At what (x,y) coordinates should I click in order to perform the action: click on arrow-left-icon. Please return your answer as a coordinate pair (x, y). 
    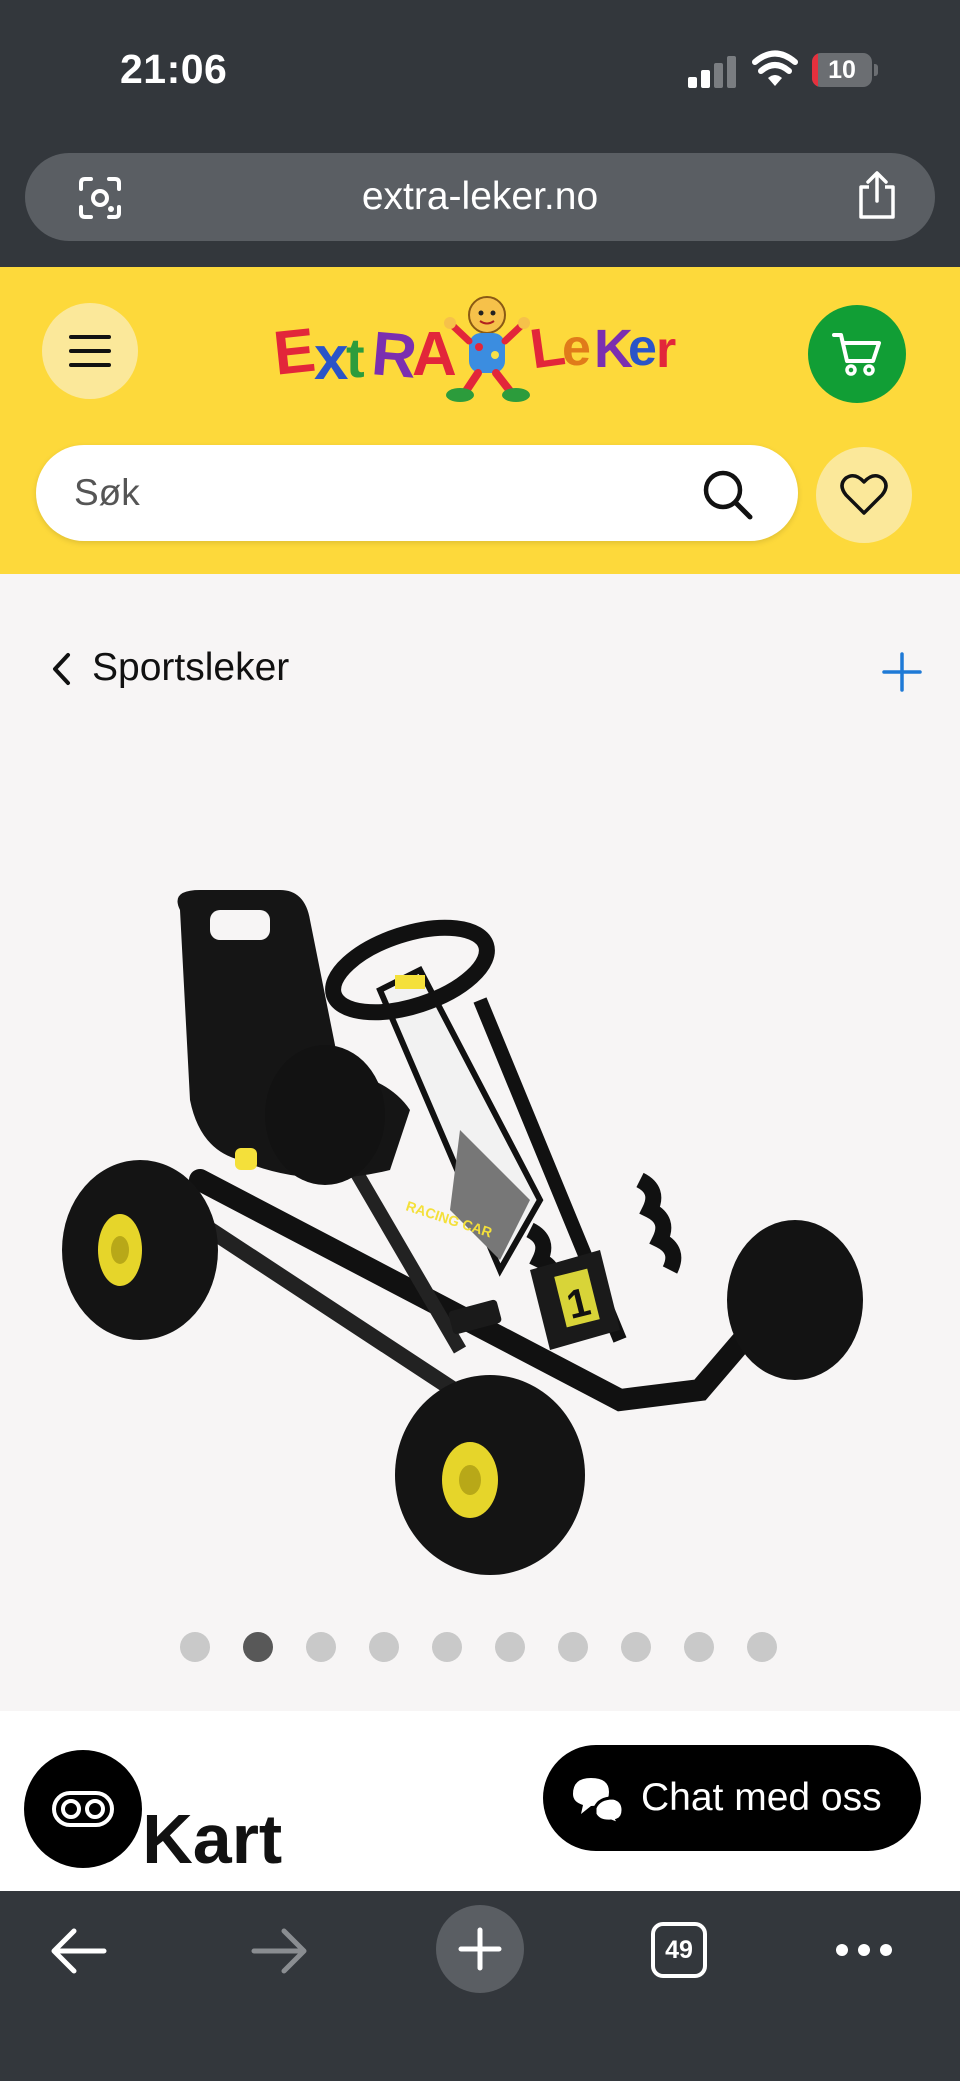
    Looking at the image, I should click on (78, 1951).